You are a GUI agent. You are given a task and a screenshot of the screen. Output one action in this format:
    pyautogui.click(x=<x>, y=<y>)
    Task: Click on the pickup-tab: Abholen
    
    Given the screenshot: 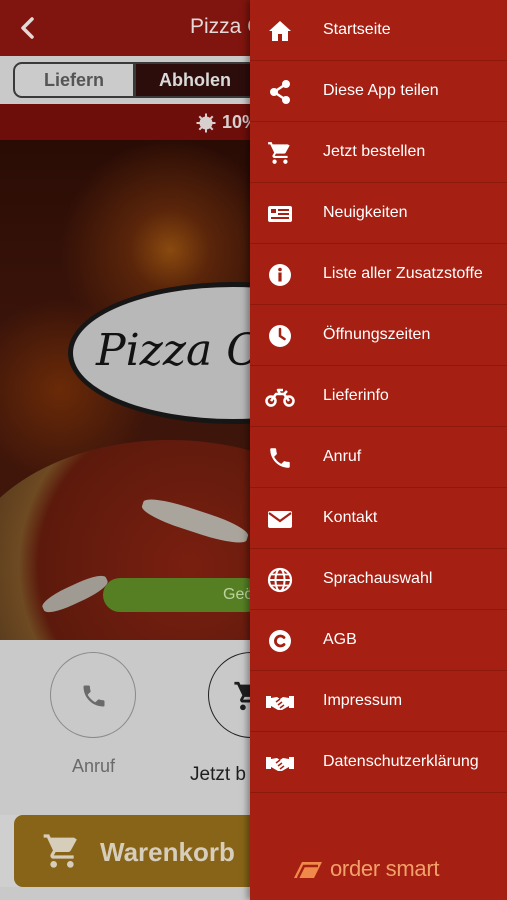 What is the action you would take?
    pyautogui.click(x=195, y=80)
    